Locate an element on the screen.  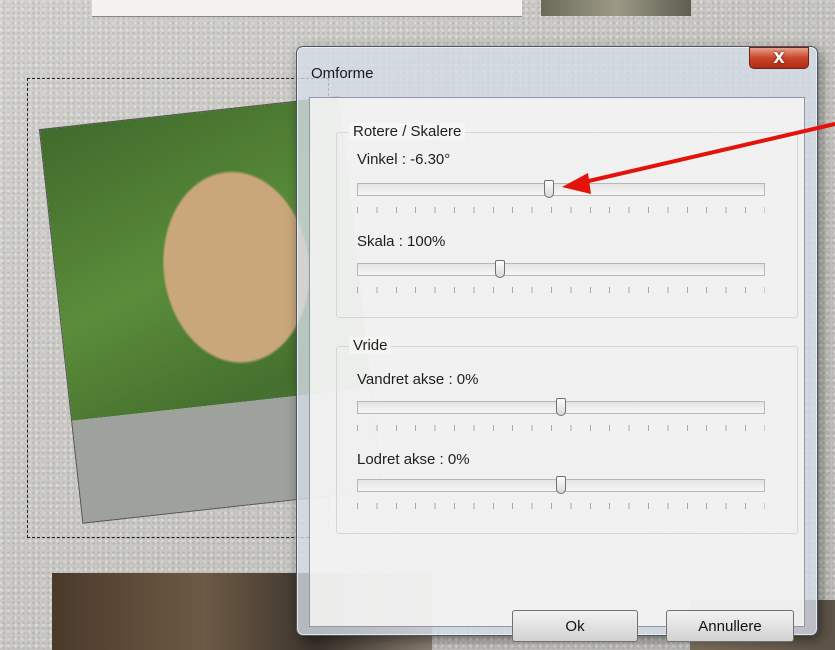
cancel-button: Annullere is located at coordinates (730, 626).